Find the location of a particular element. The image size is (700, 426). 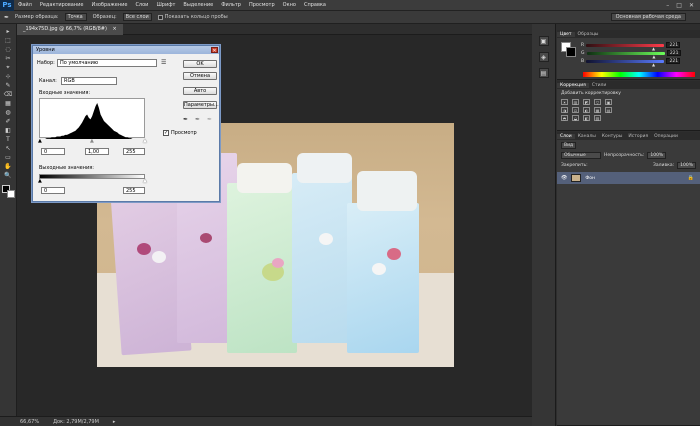

menu-item: Фильтр is located at coordinates (231, 5).